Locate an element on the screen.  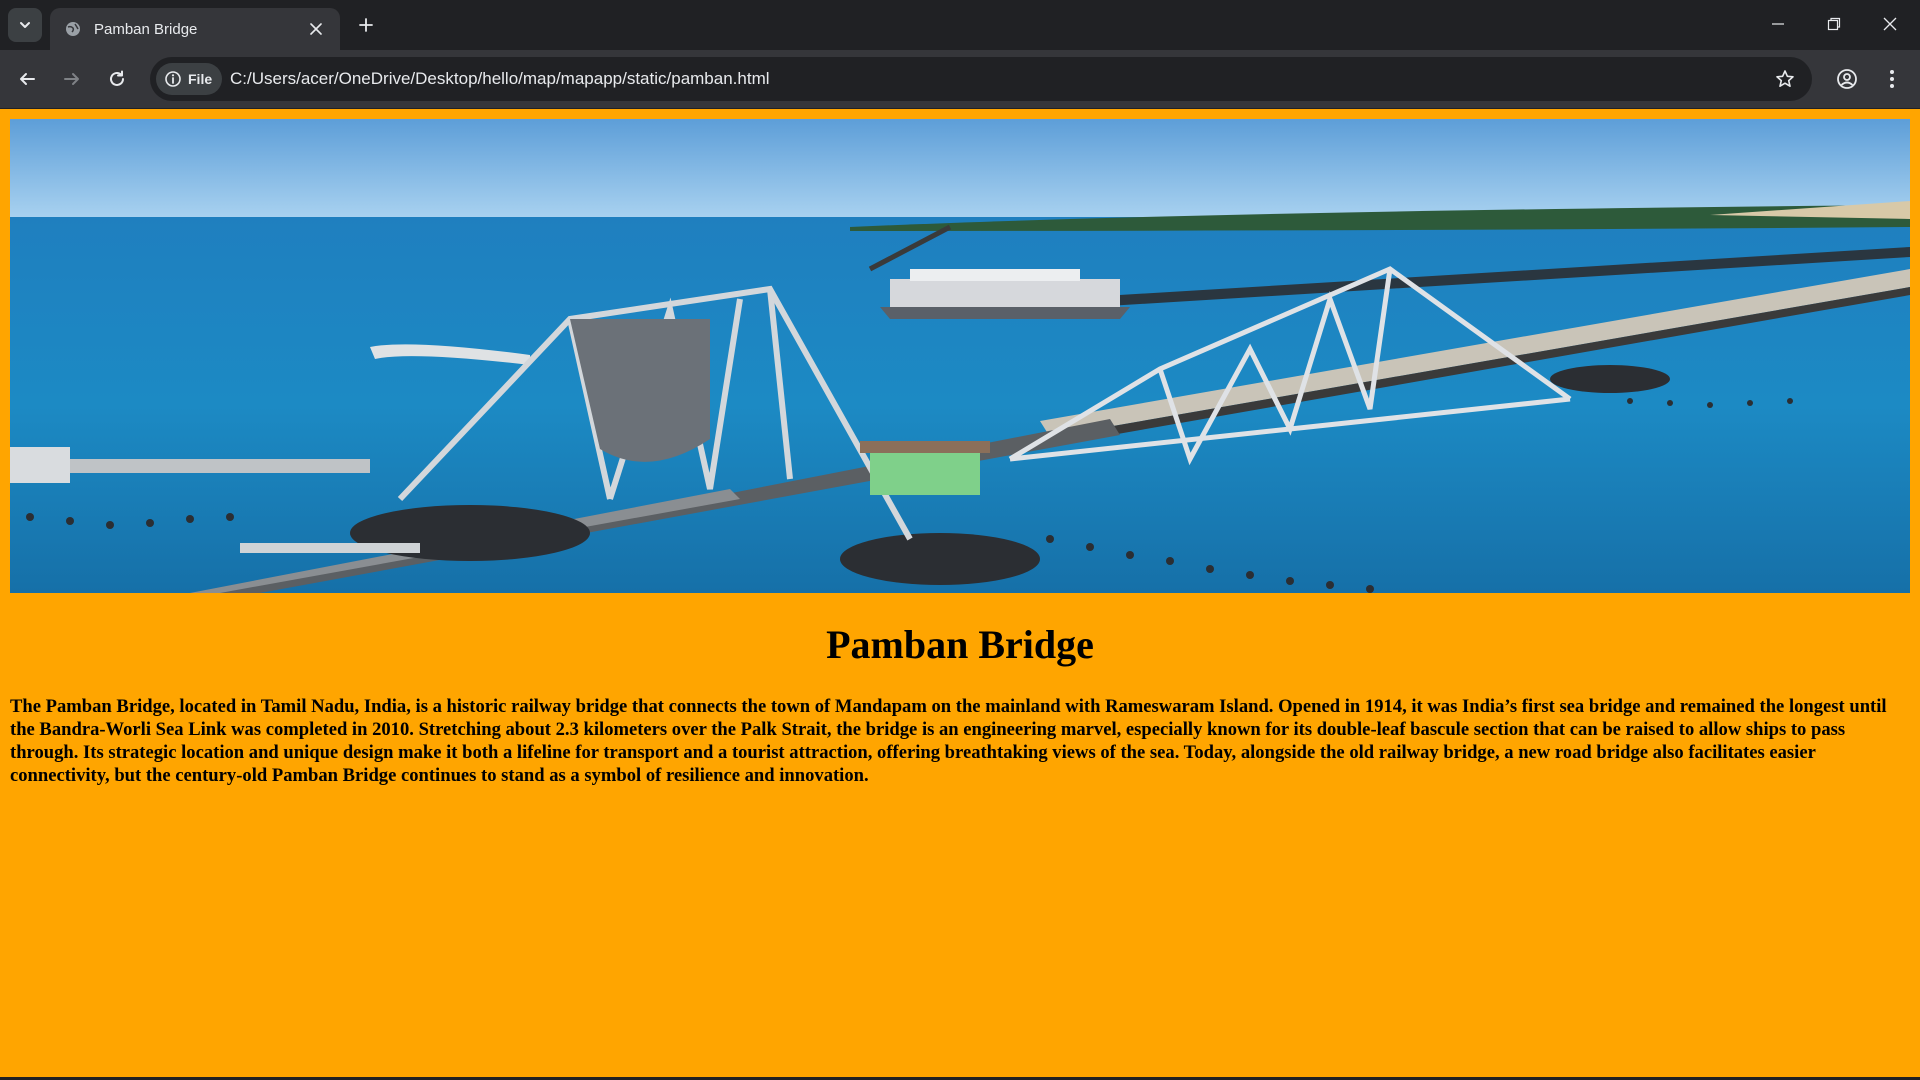
reload-button is located at coordinates (117, 79).